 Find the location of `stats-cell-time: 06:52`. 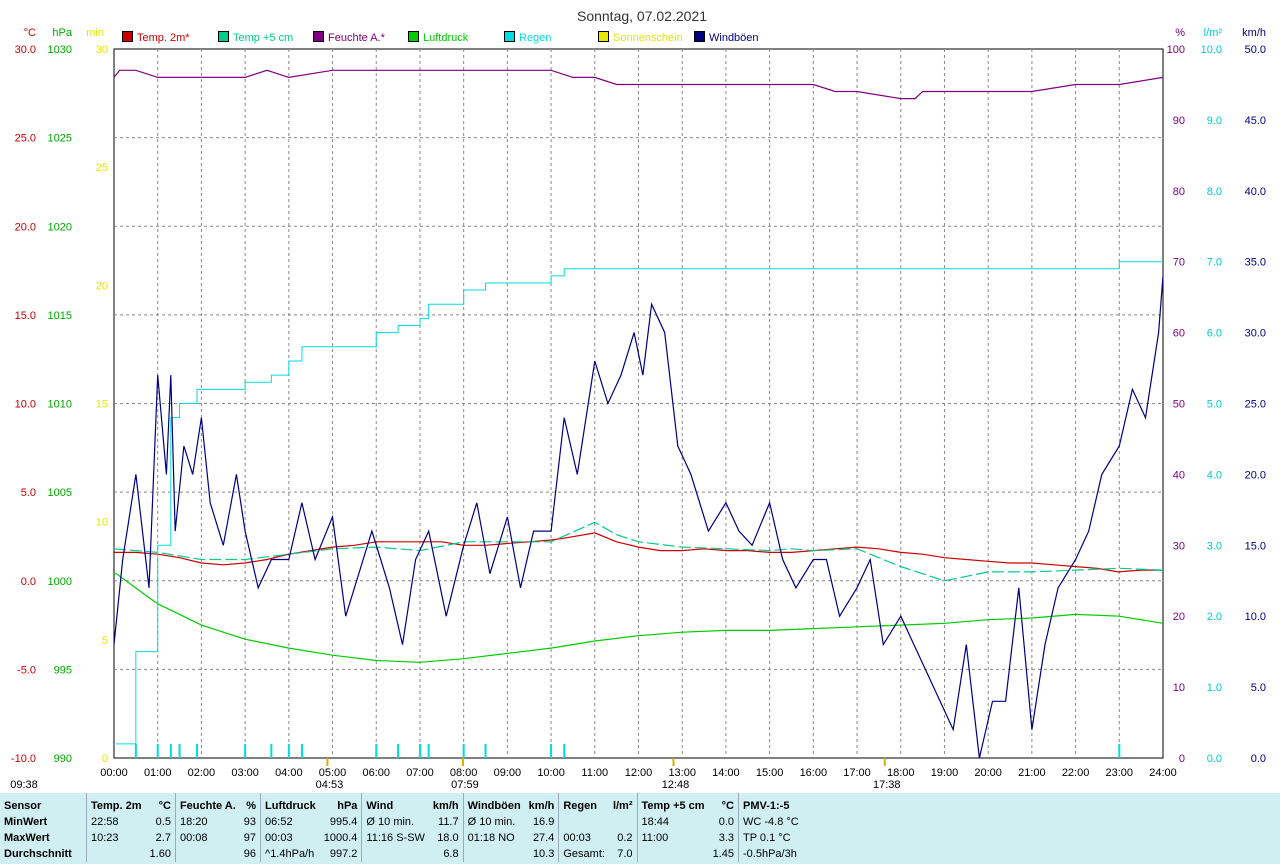

stats-cell-time: 06:52 is located at coordinates (290, 822).